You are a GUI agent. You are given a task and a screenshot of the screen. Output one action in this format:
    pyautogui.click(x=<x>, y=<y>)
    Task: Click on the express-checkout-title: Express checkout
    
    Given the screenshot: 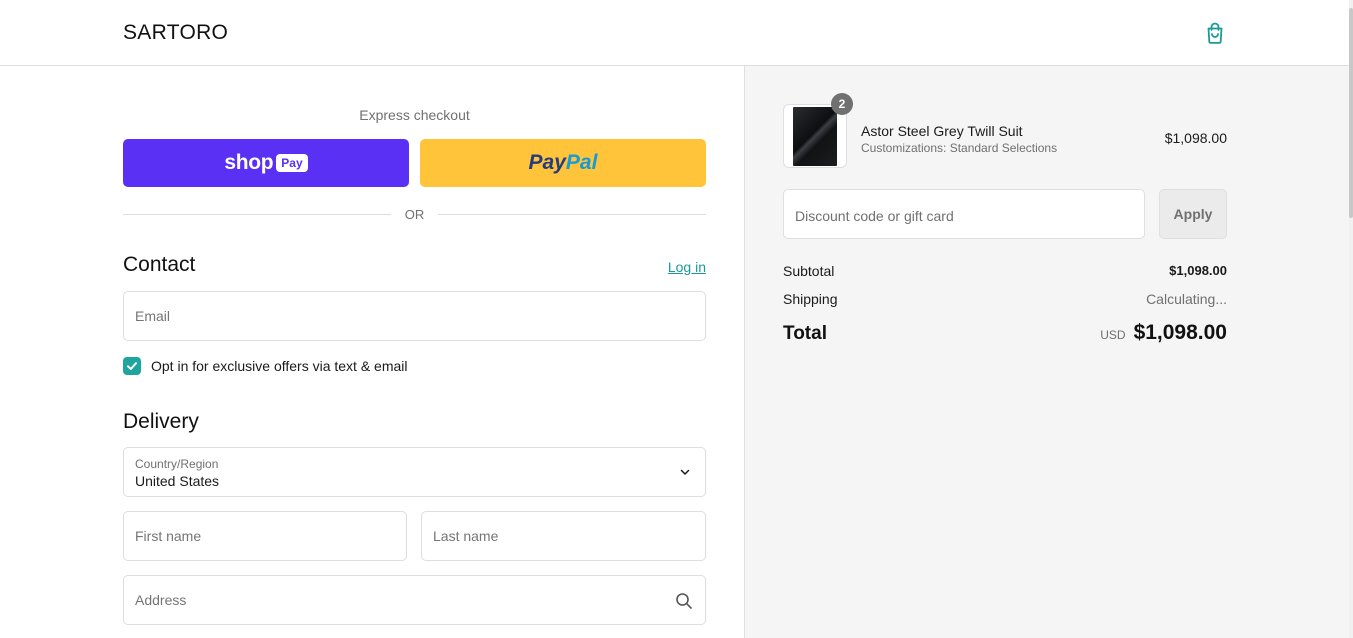 What is the action you would take?
    pyautogui.click(x=414, y=115)
    